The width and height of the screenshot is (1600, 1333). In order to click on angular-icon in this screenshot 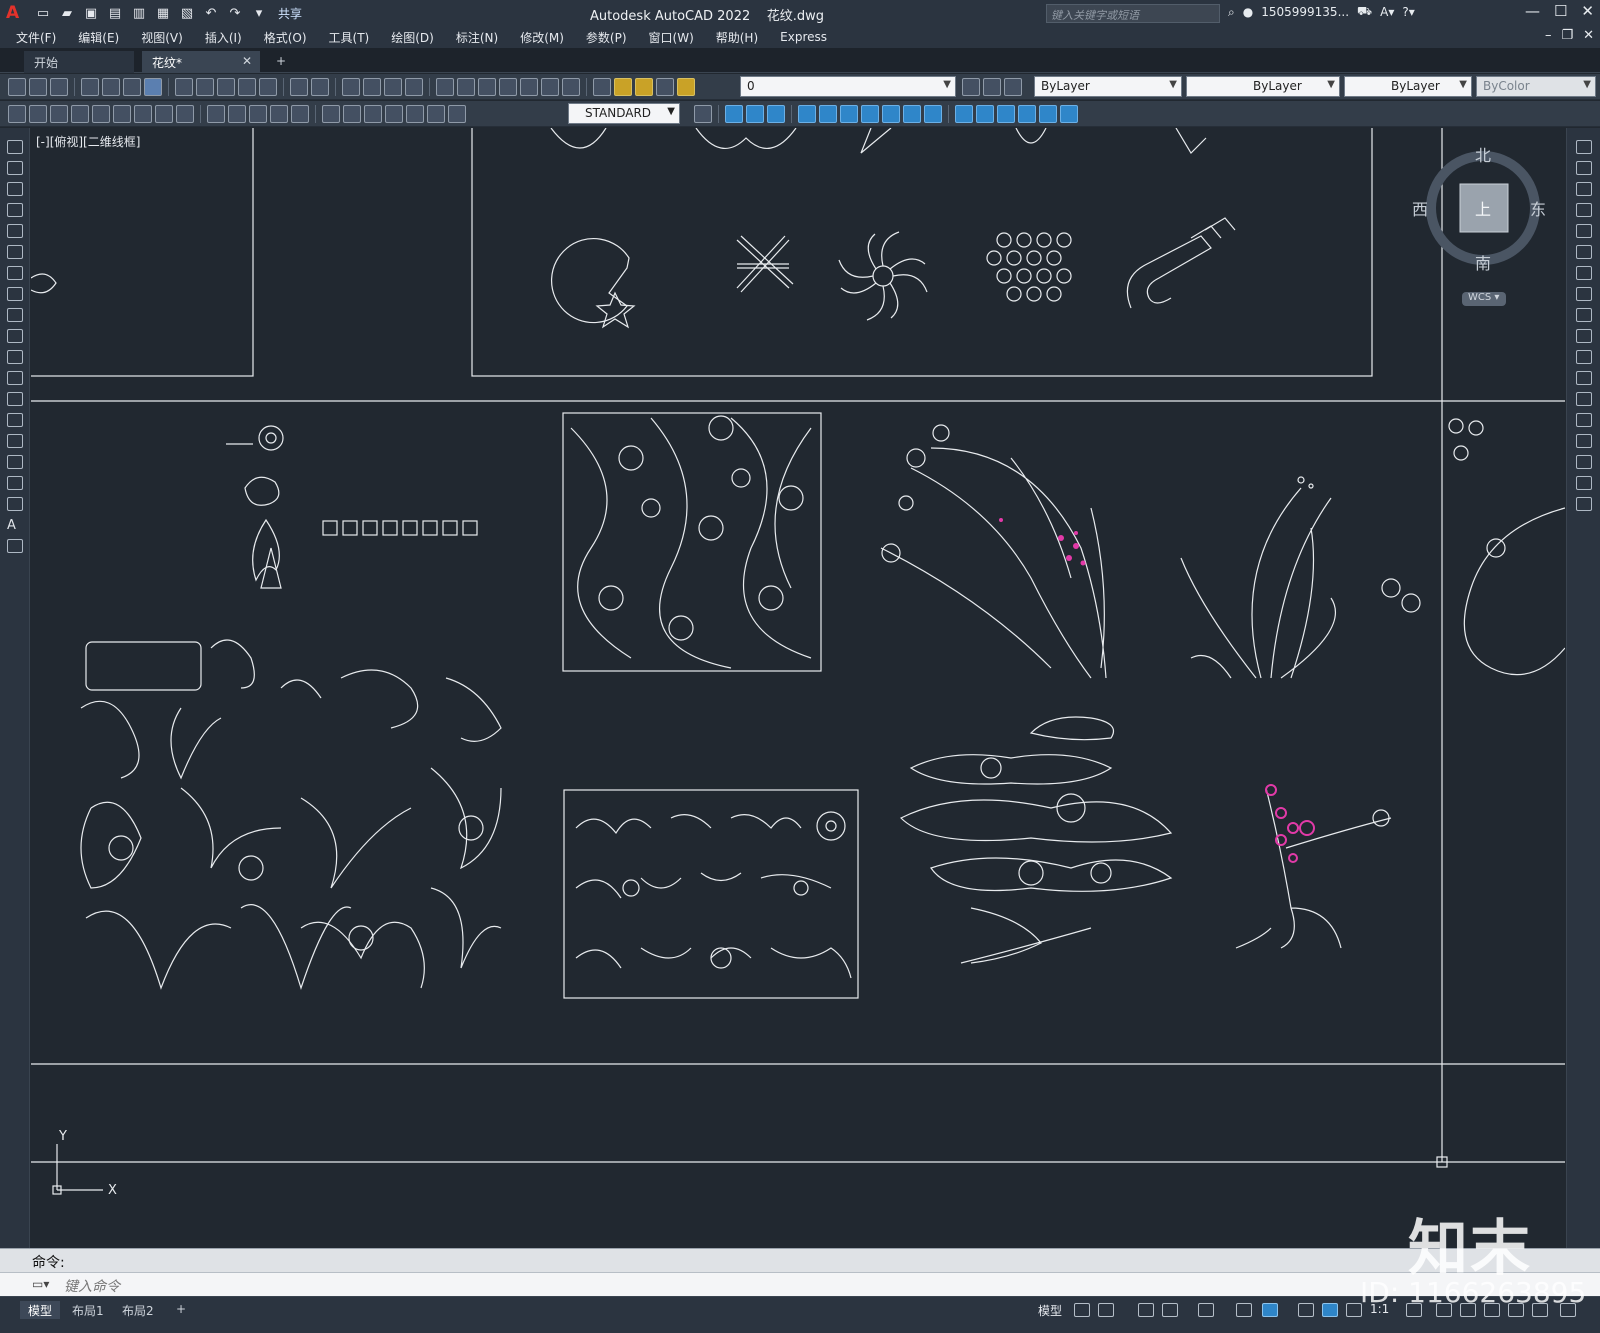, I will do `click(185, 113)`.